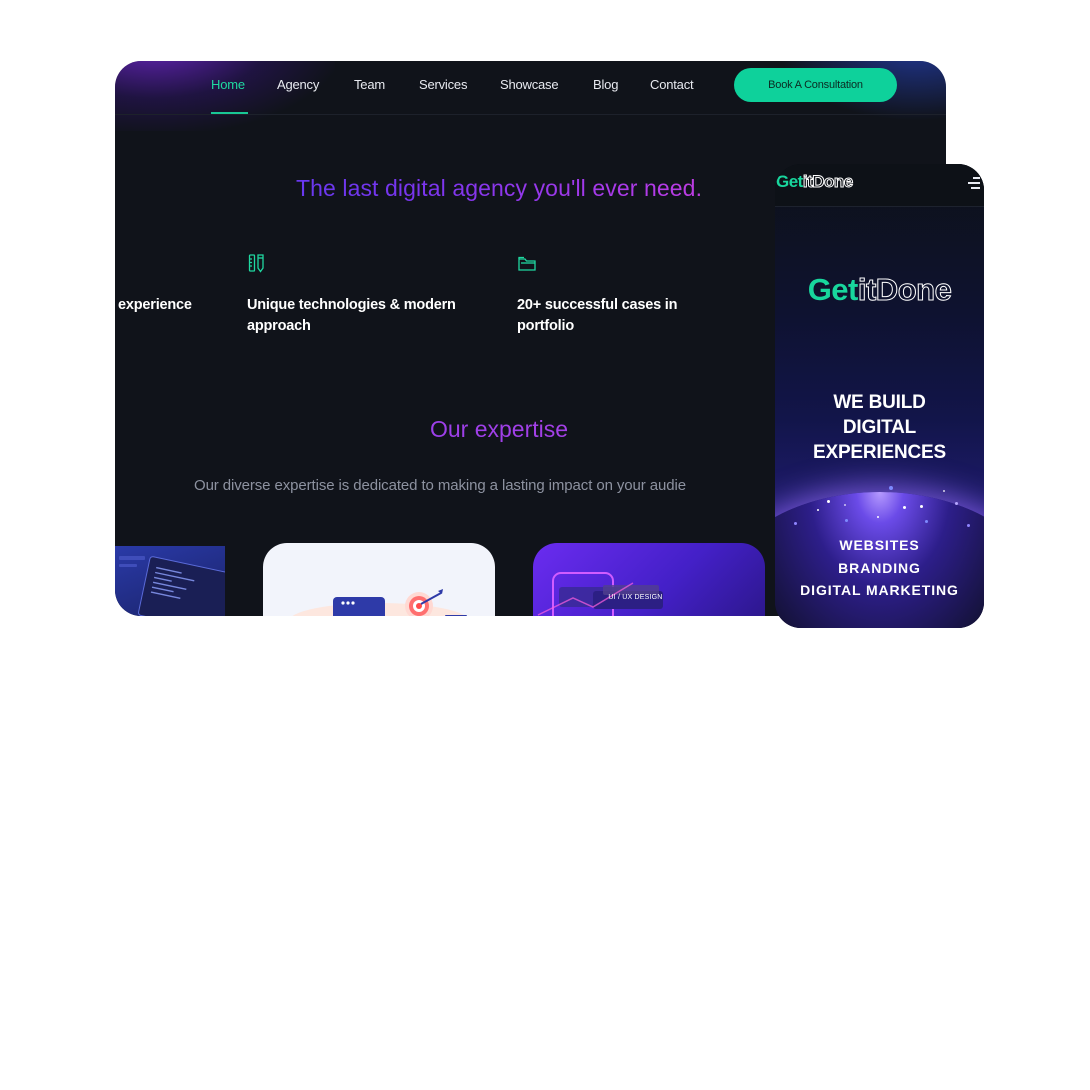 This screenshot has height=1090, width=1090. What do you see at coordinates (597, 315) in the screenshot?
I see `feature-portfolio: 20+ successful cases in portfolio` at bounding box center [597, 315].